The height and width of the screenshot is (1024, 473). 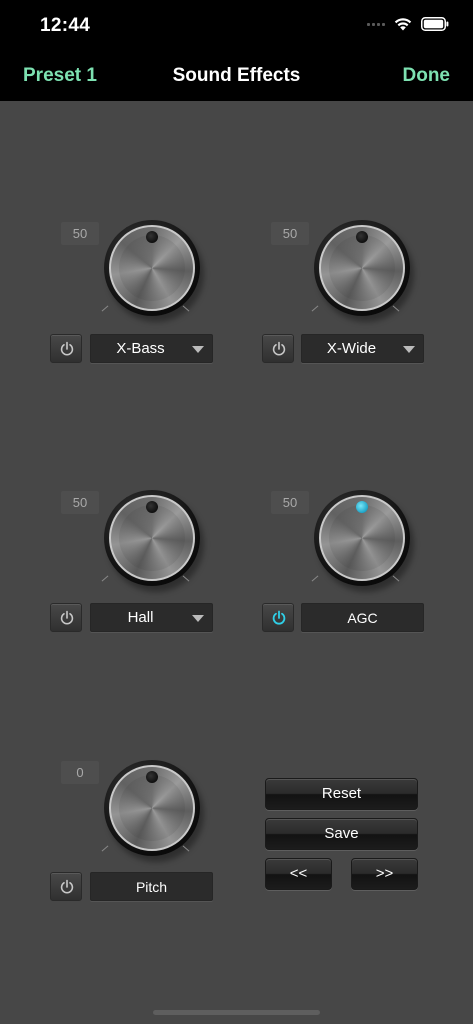 I want to click on done-button: Done, so click(x=427, y=76).